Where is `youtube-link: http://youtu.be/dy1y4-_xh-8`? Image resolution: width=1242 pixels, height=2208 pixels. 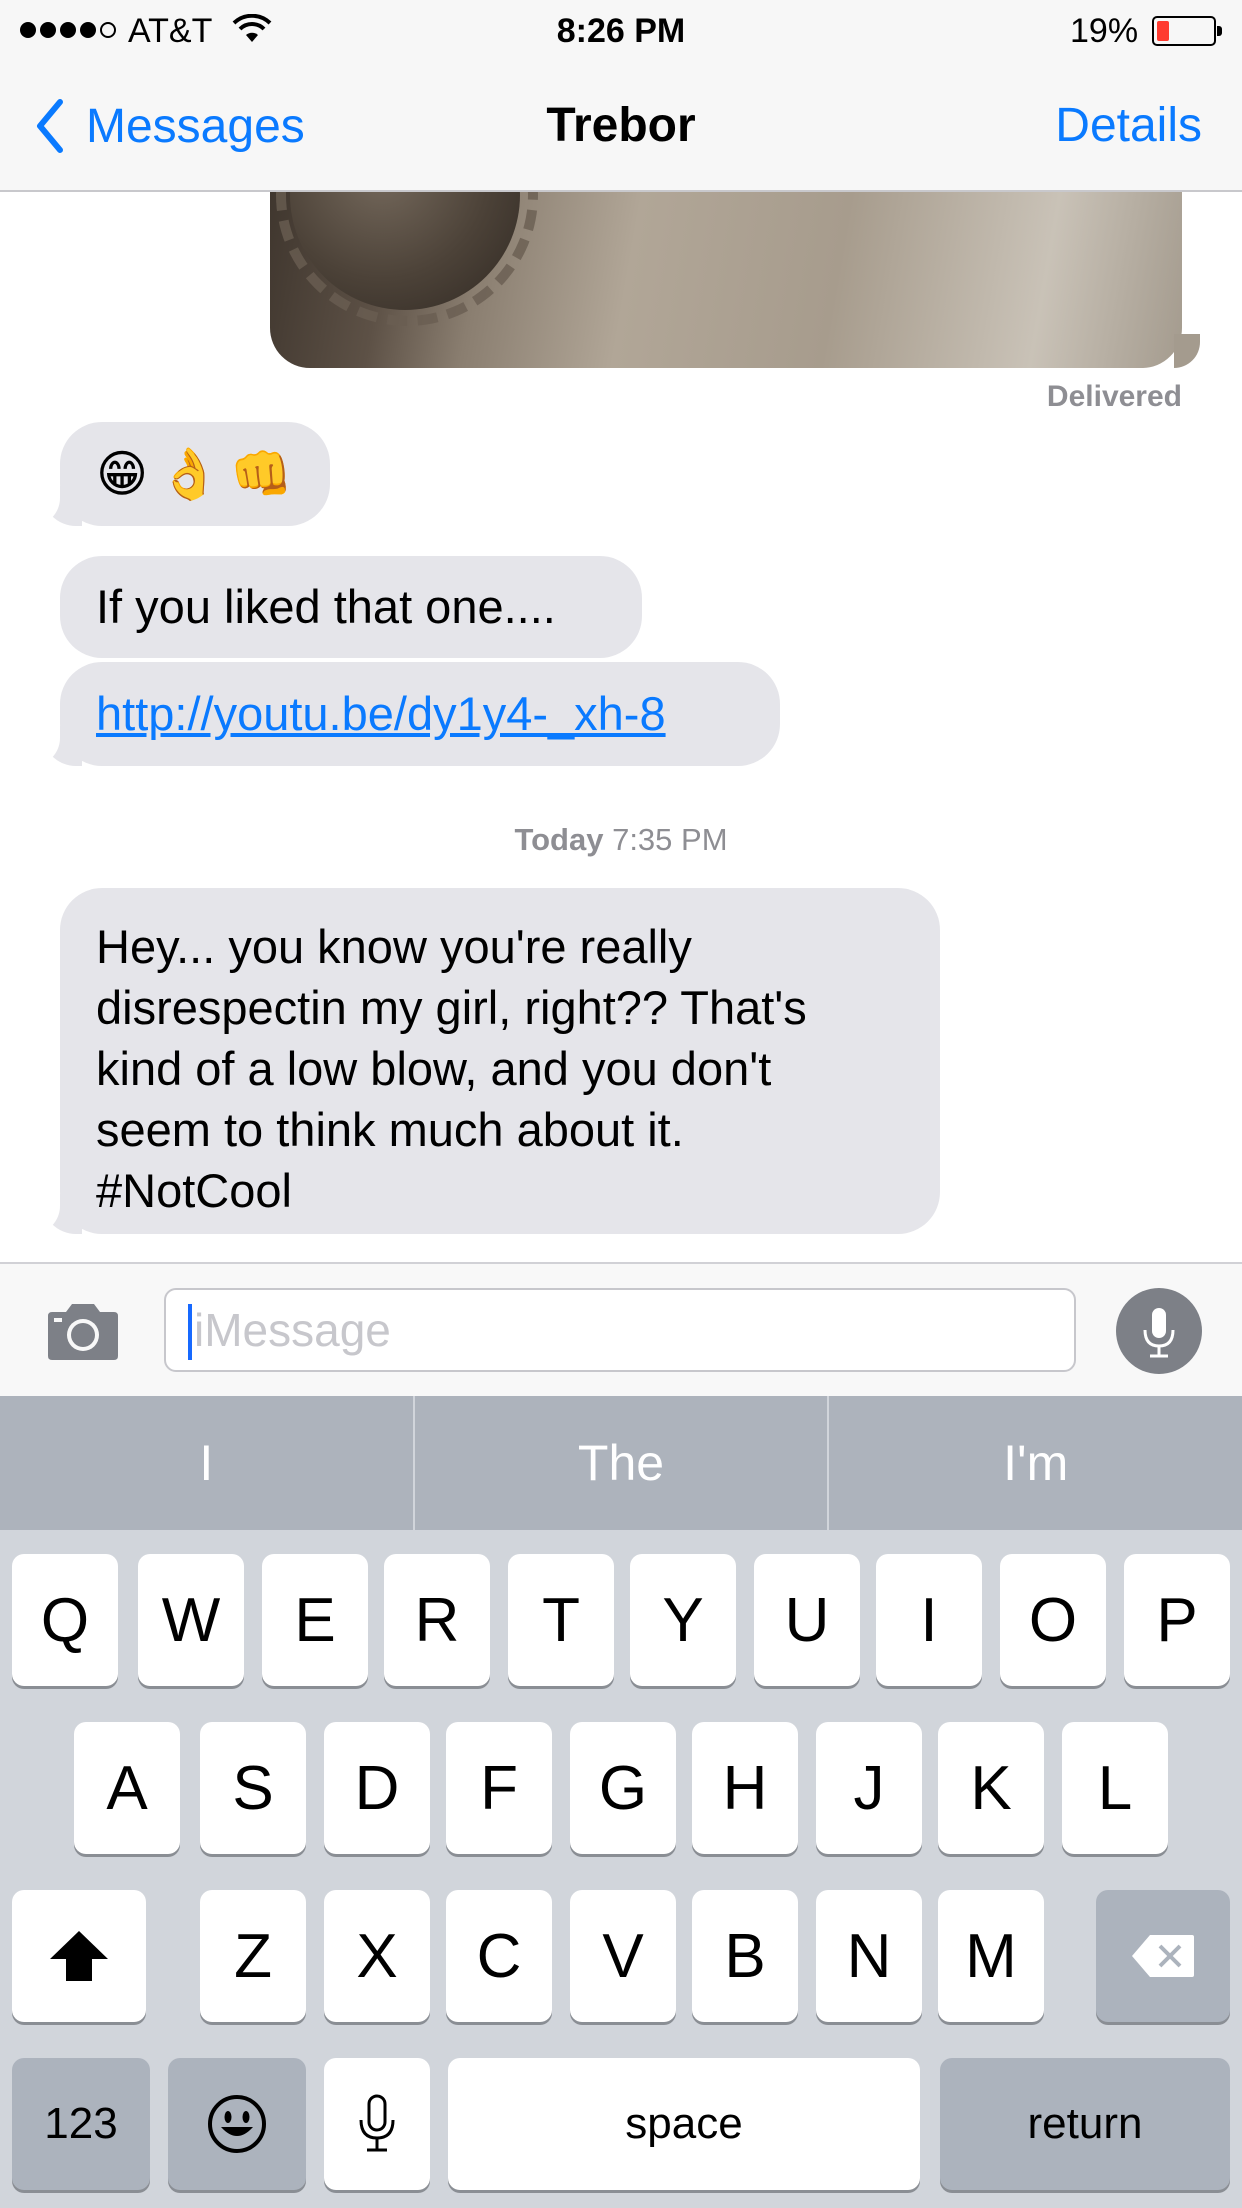
youtube-link: http://youtu.be/dy1y4-_xh-8 is located at coordinates (381, 714).